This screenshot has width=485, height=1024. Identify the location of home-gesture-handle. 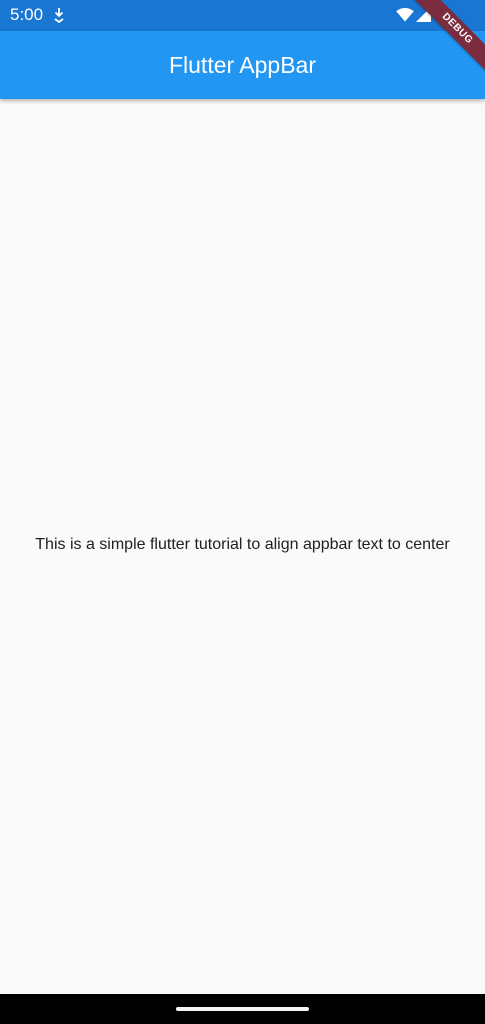
(242, 1009).